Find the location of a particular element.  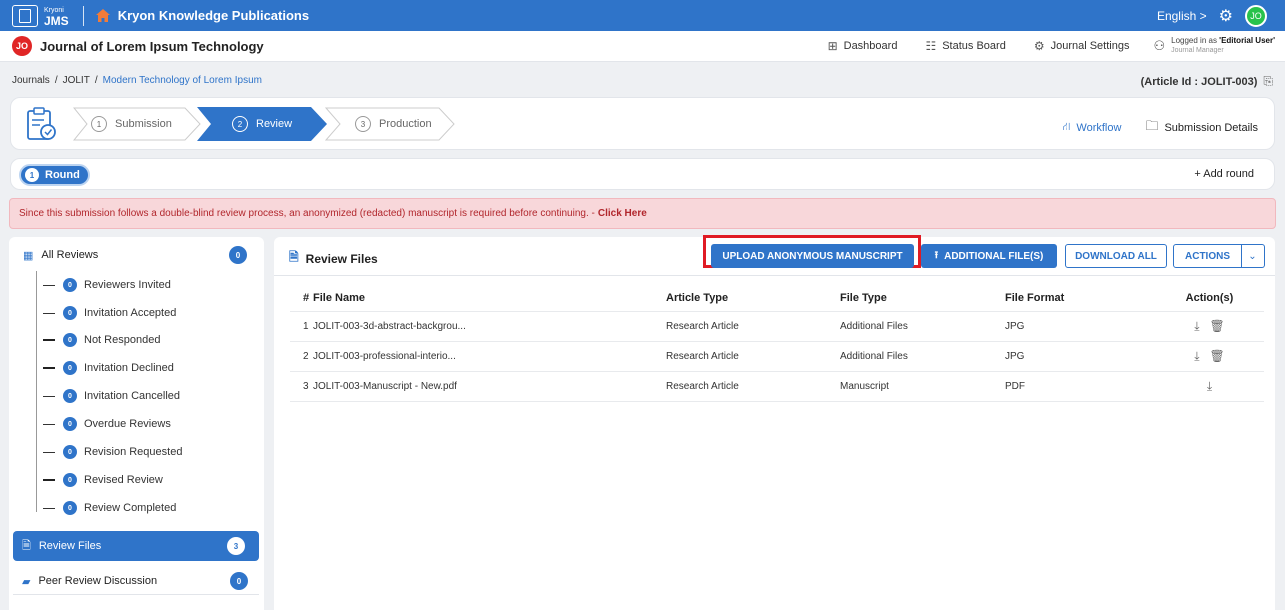

submission-details-link: 🗀 Submission Details is located at coordinates (1201, 128).